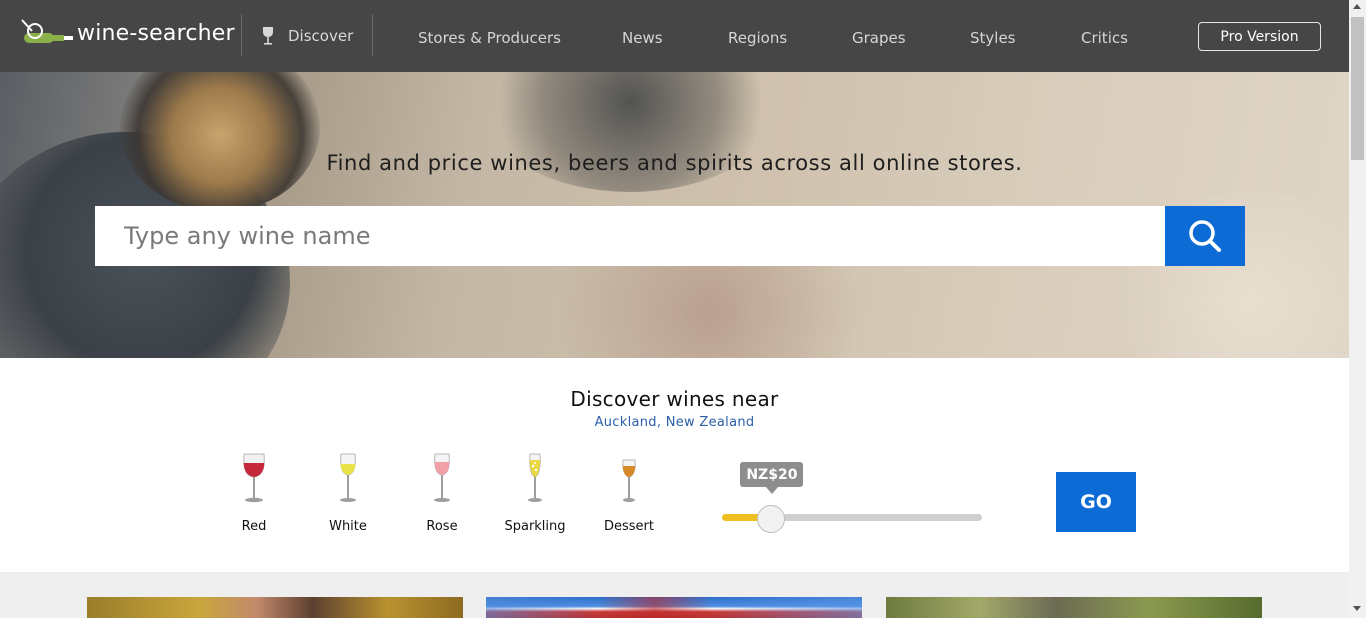 The image size is (1366, 618). Describe the element at coordinates (1104, 38) in the screenshot. I see `nav-critics: Critics` at that location.